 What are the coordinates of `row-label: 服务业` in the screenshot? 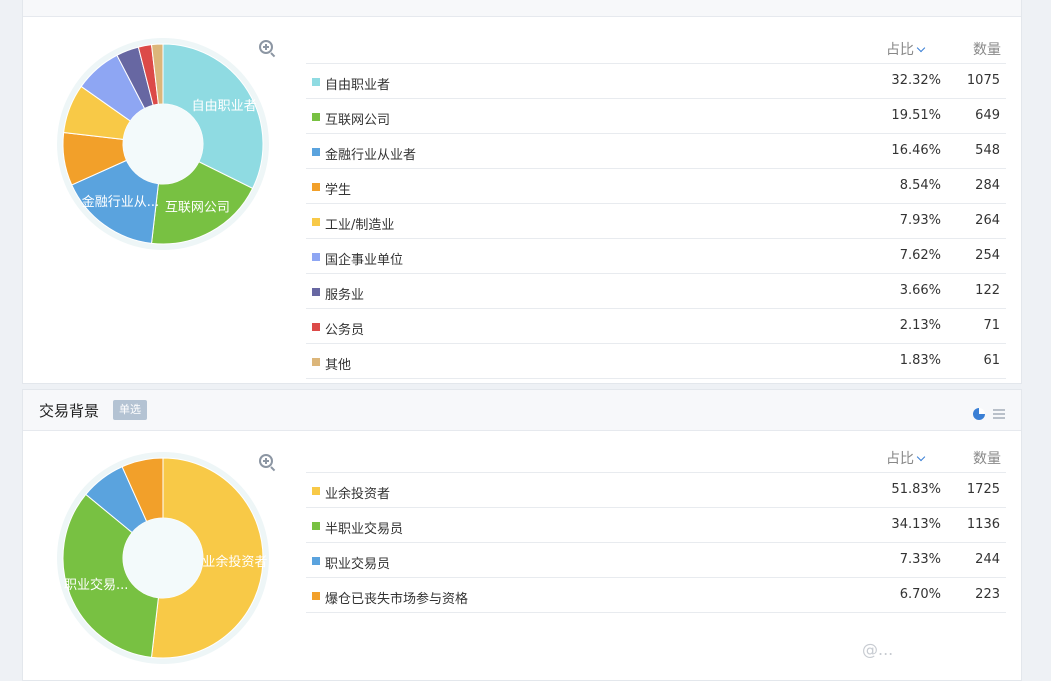 It's located at (345, 295).